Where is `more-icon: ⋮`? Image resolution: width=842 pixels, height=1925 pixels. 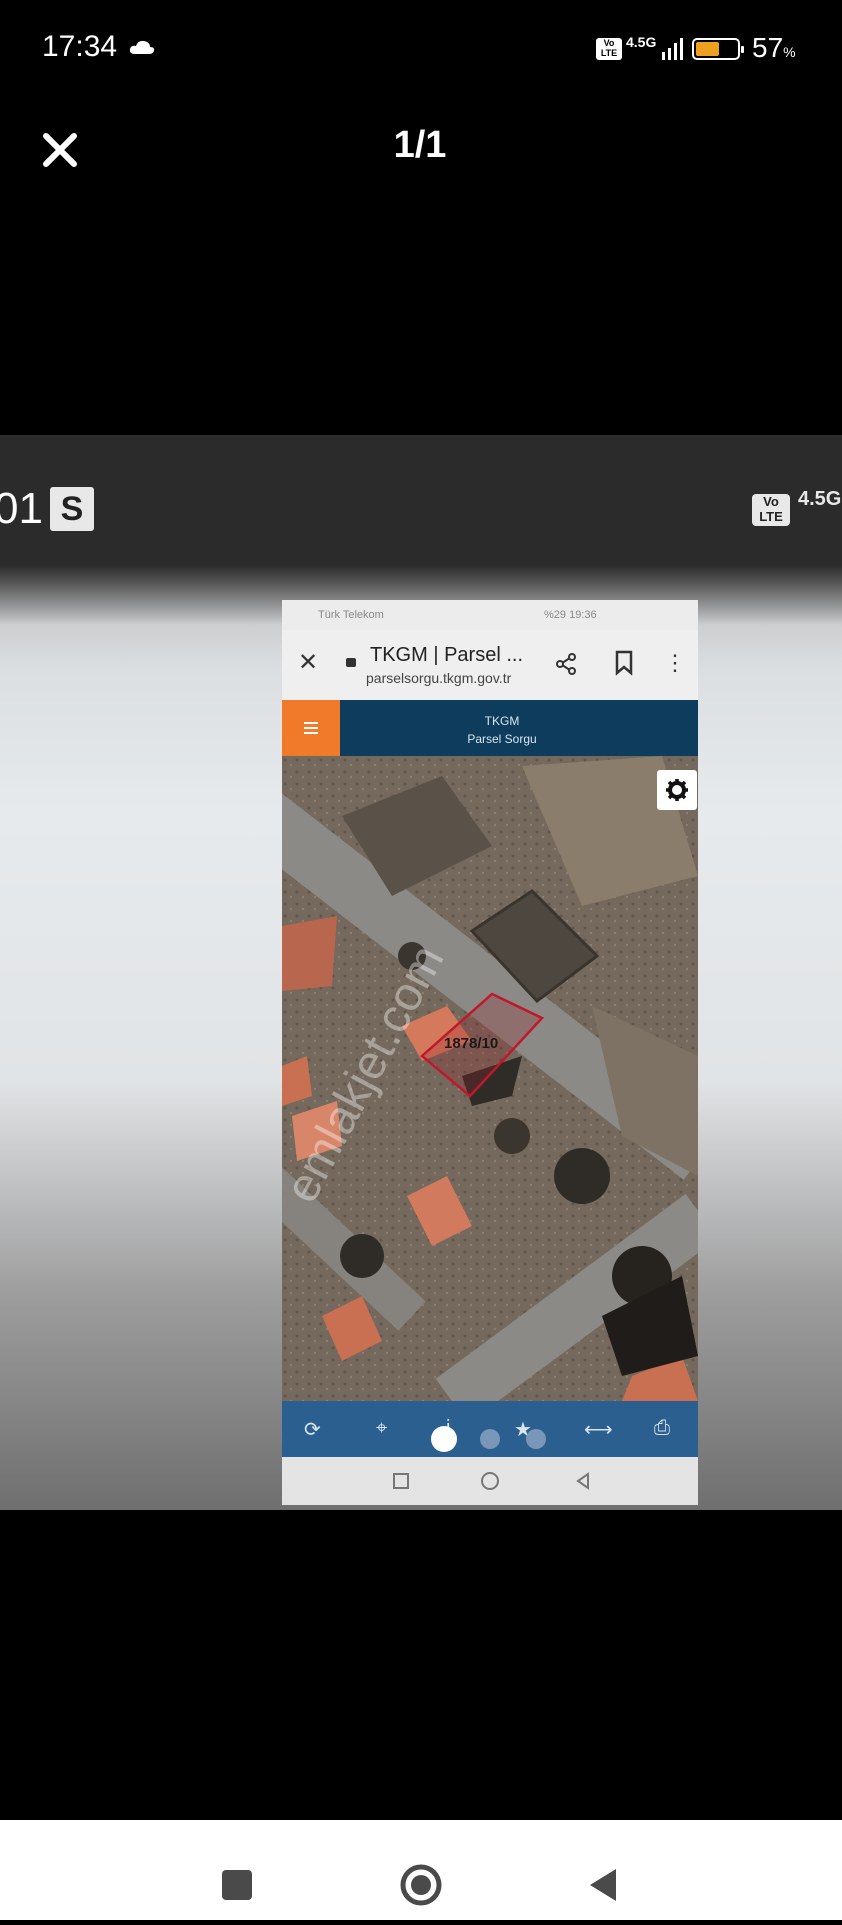
more-icon: ⋮ is located at coordinates (675, 662).